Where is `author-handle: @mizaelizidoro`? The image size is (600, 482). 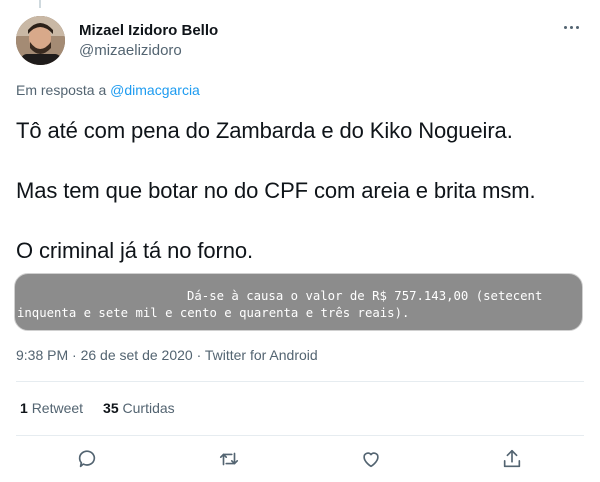 author-handle: @mizaelizidoro is located at coordinates (148, 51).